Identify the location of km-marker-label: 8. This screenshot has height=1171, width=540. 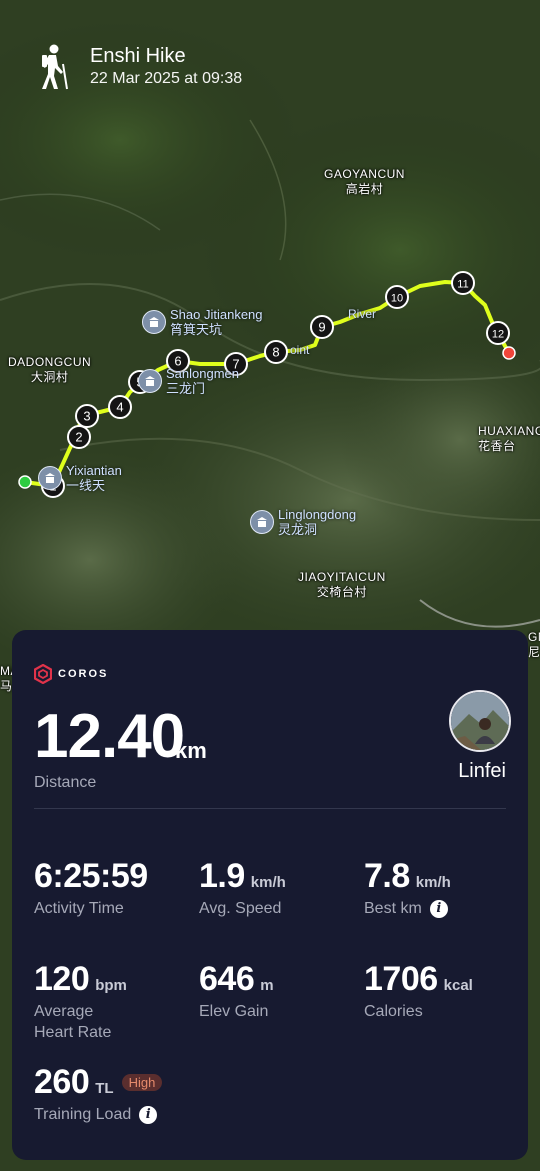
(275, 352).